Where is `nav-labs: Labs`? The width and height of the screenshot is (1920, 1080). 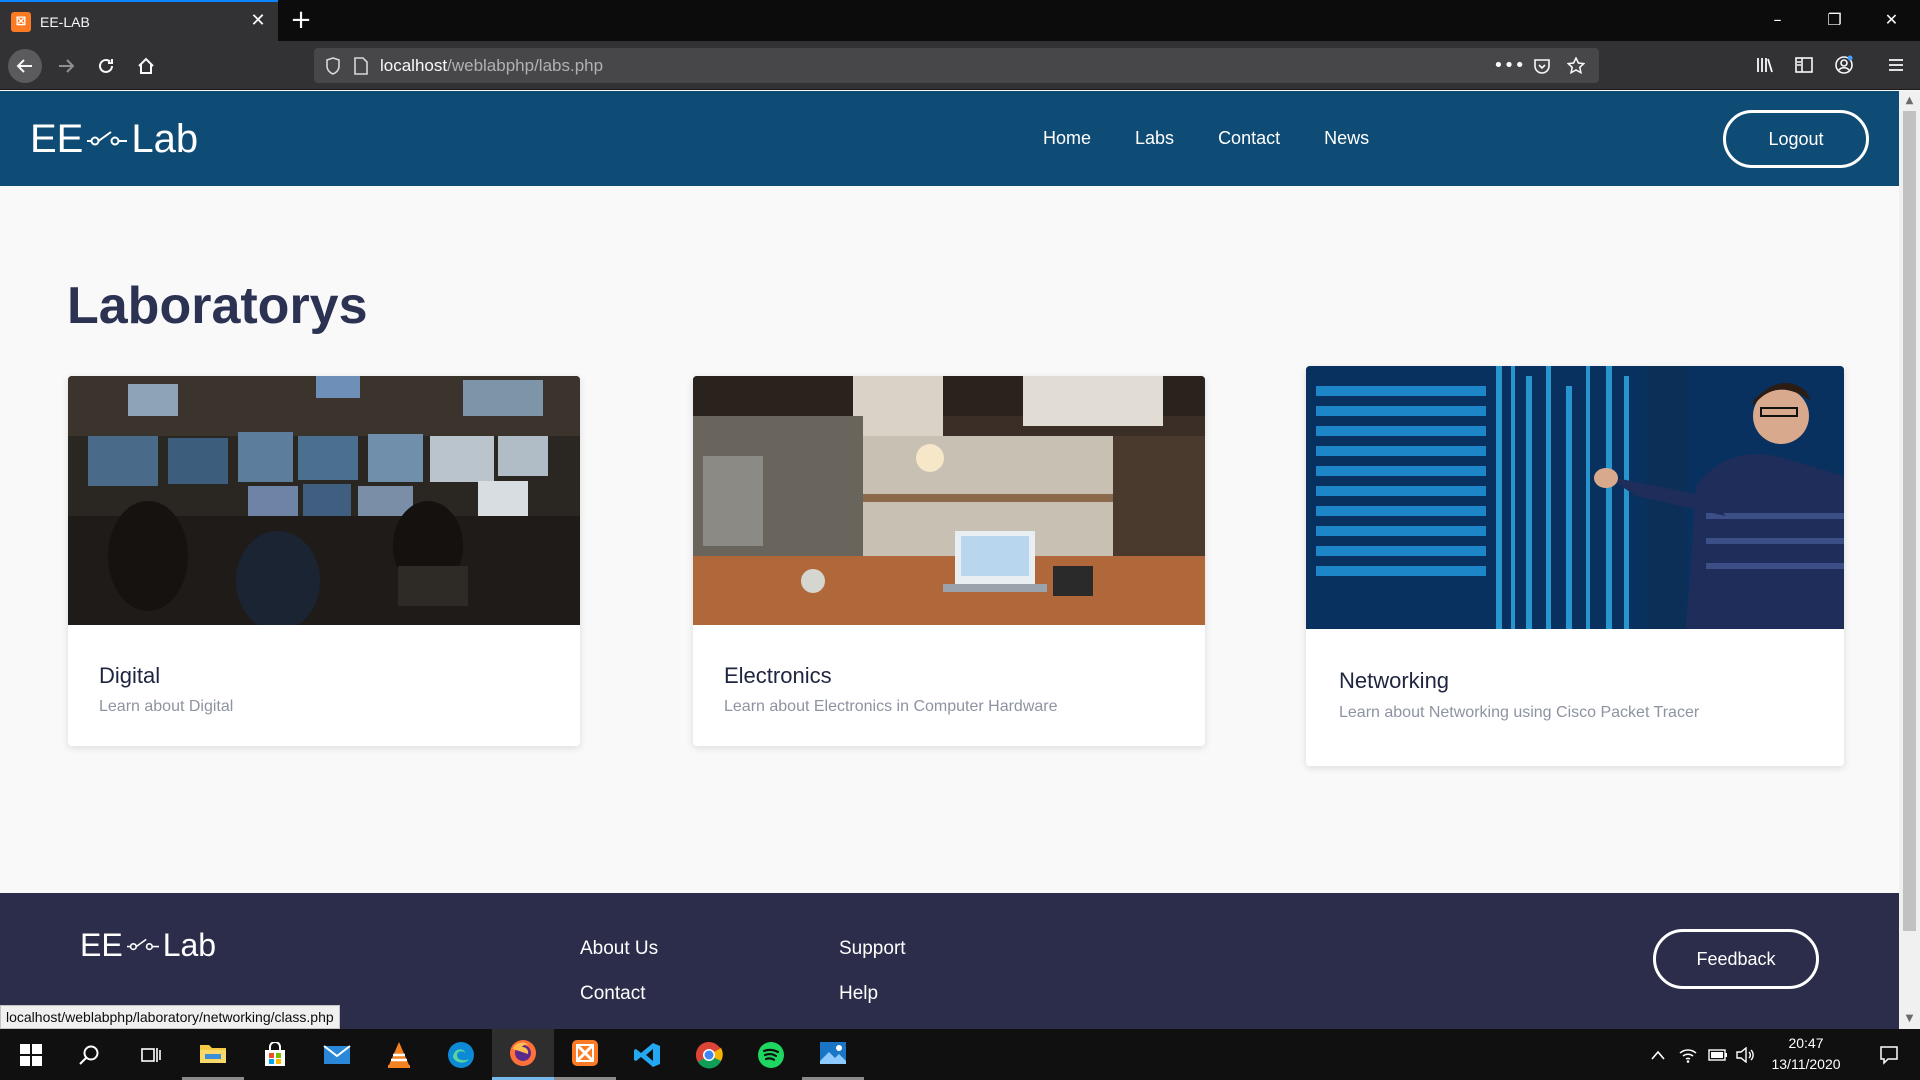
nav-labs: Labs is located at coordinates (1154, 138).